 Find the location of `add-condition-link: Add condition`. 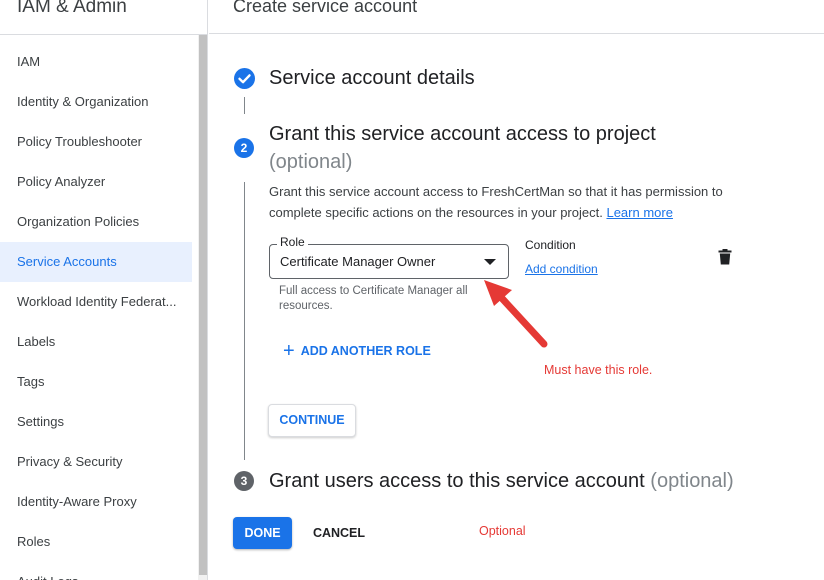

add-condition-link: Add condition is located at coordinates (561, 269).